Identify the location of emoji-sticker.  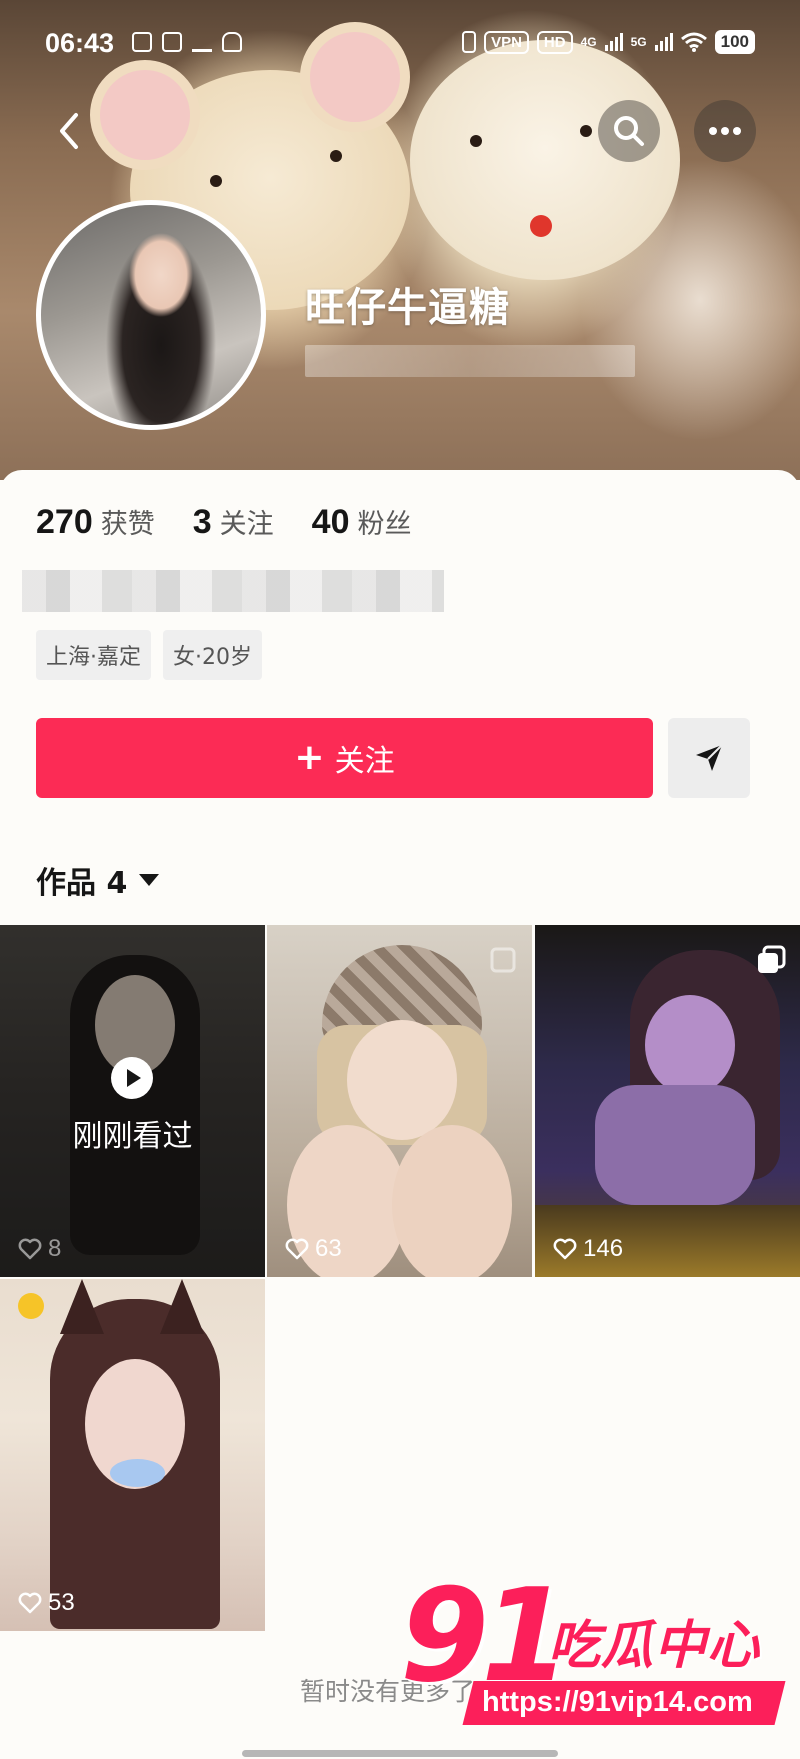
(31, 1306).